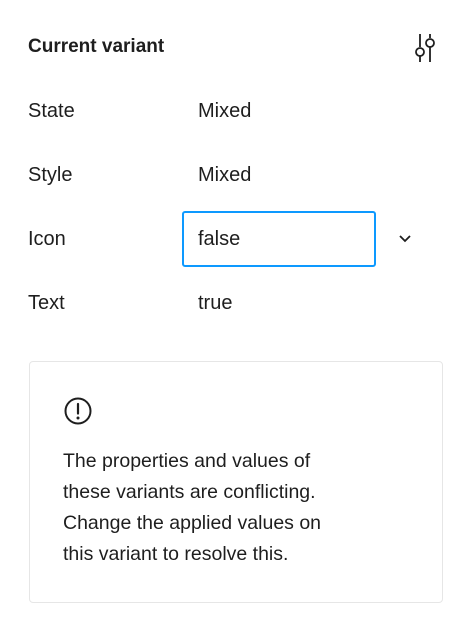 Image resolution: width=458 pixels, height=628 pixels. What do you see at coordinates (47, 239) in the screenshot?
I see `property-label: Icon` at bounding box center [47, 239].